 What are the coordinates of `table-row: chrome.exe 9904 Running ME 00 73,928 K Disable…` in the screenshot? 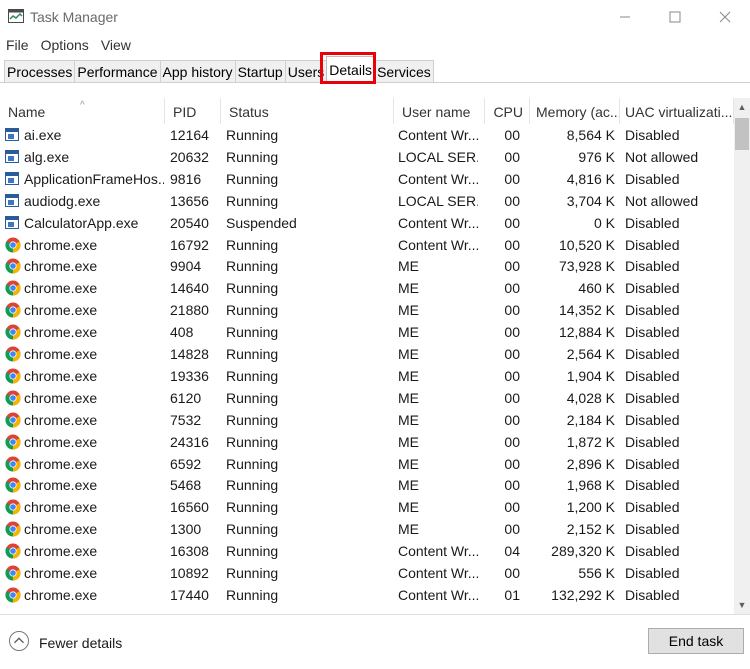 It's located at (367, 266).